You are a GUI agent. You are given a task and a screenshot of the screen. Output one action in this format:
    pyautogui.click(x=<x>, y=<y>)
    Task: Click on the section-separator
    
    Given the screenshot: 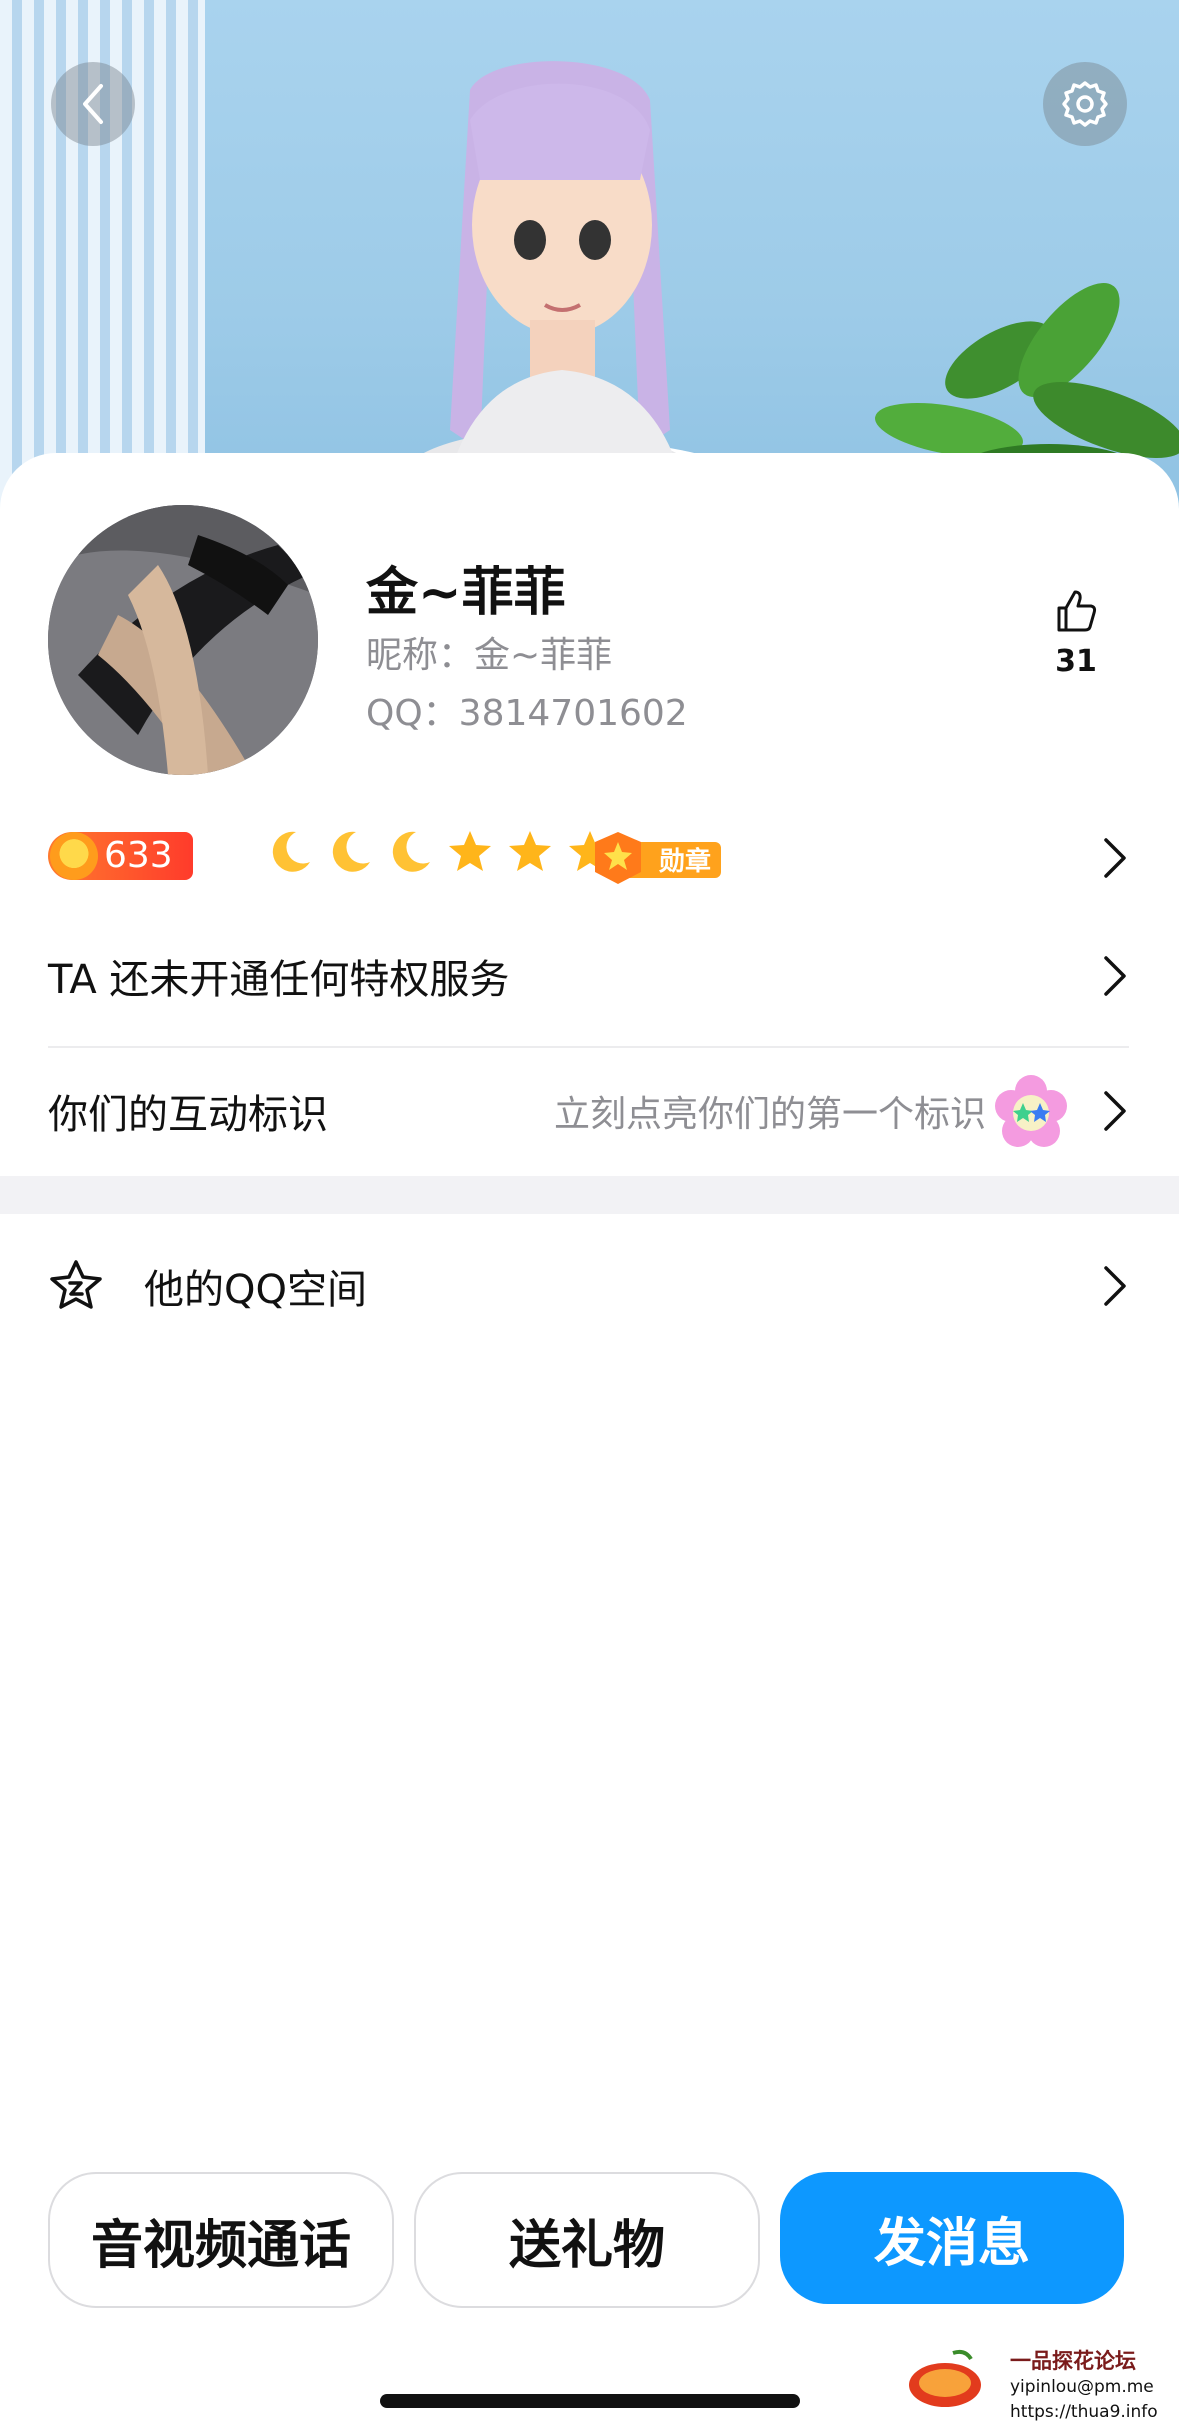 What is the action you would take?
    pyautogui.click(x=589, y=1195)
    